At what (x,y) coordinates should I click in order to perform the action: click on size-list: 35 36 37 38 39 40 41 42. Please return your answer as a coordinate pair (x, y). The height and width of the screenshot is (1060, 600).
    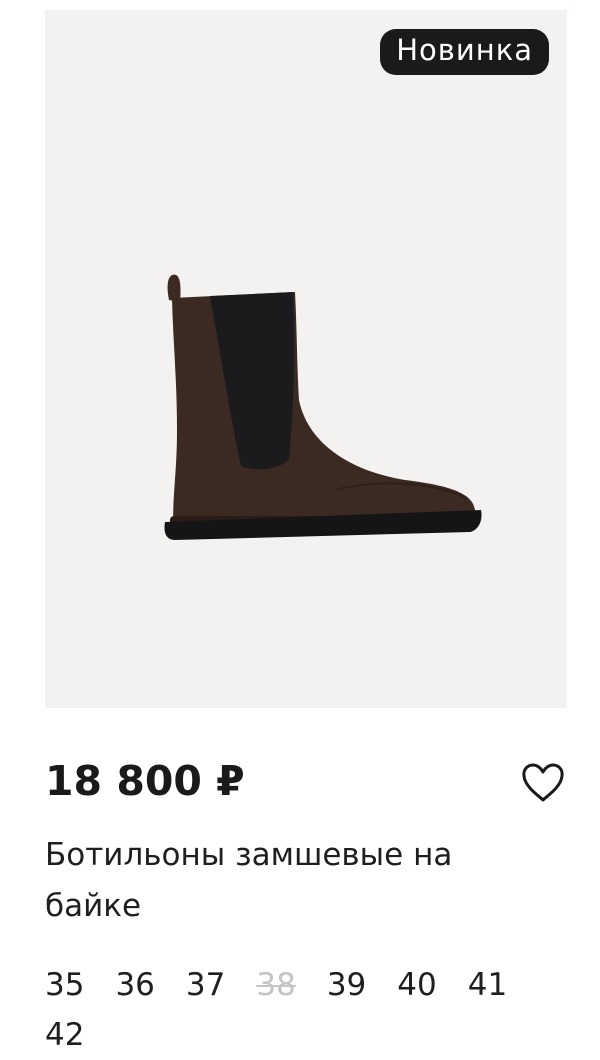
    Looking at the image, I should click on (315, 1010).